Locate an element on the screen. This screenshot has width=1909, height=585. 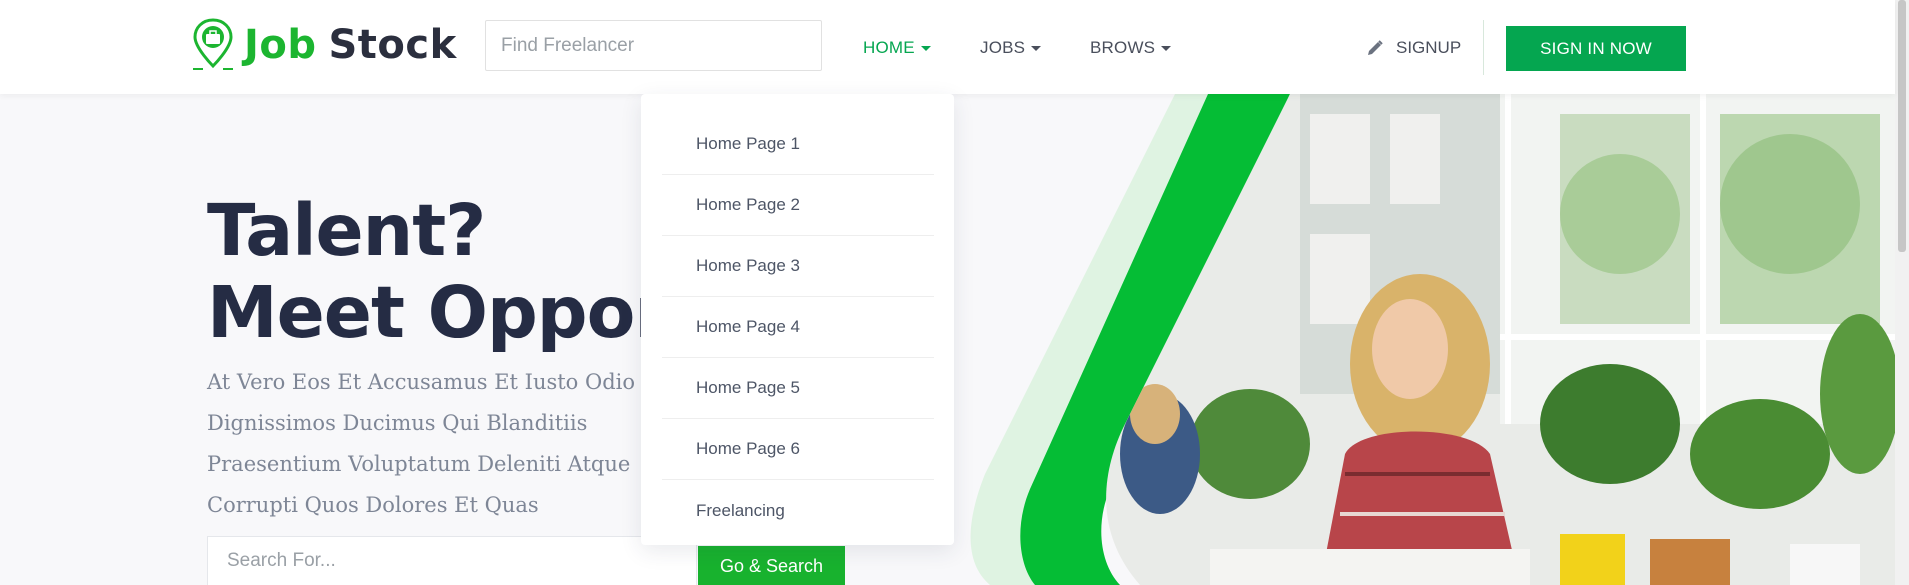
nav-jobs-label: JOBS is located at coordinates (1003, 47).